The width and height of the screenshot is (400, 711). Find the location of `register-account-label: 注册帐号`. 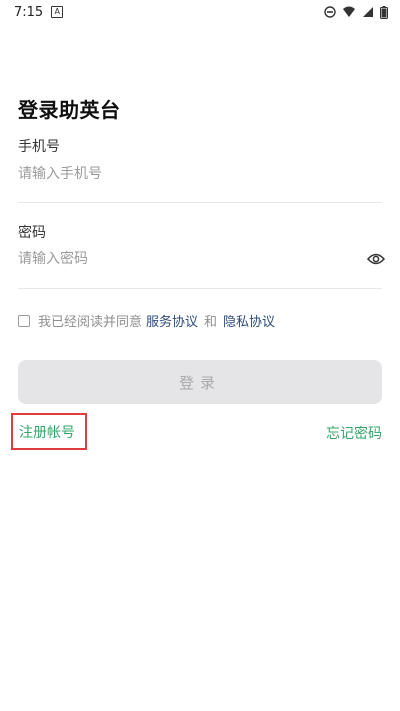

register-account-label: 注册帐号 is located at coordinates (47, 432).